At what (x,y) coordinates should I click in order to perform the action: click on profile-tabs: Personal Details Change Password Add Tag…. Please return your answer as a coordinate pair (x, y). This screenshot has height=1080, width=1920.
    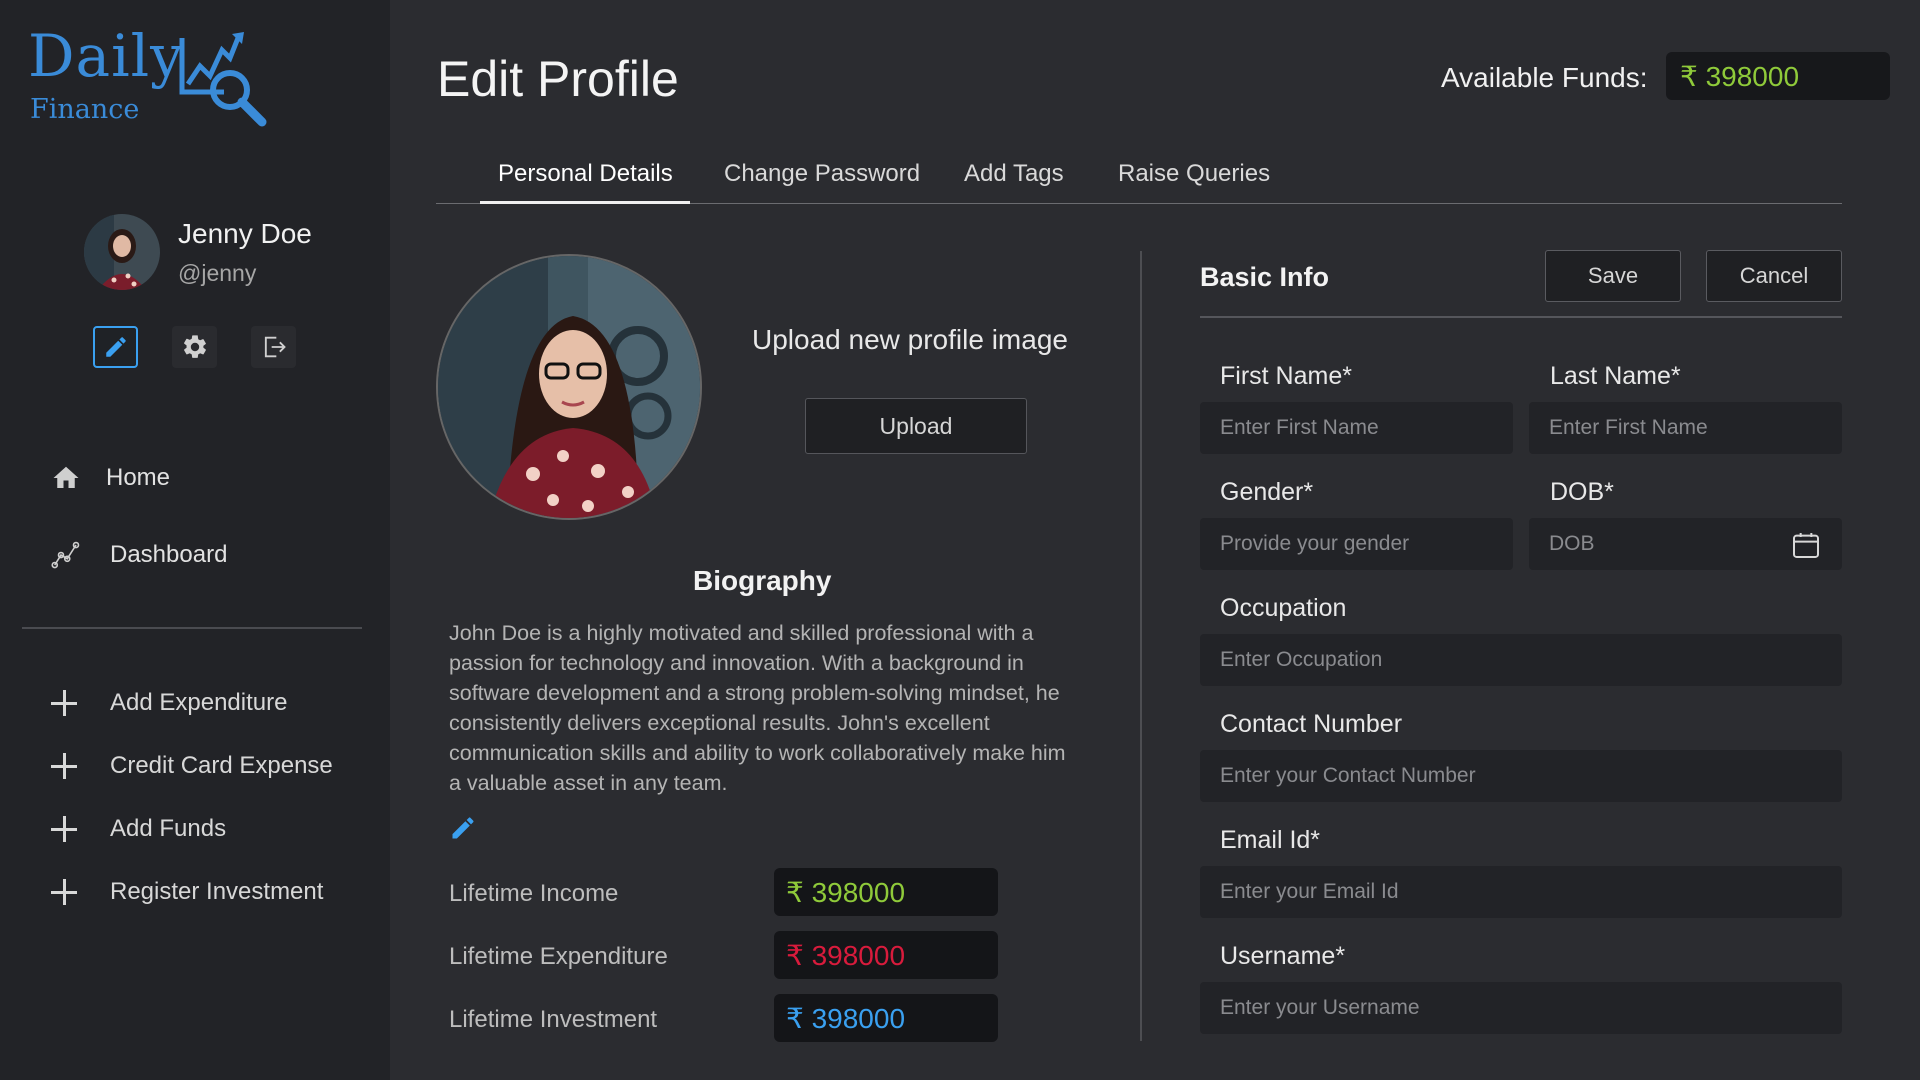
    Looking at the image, I should click on (1139, 177).